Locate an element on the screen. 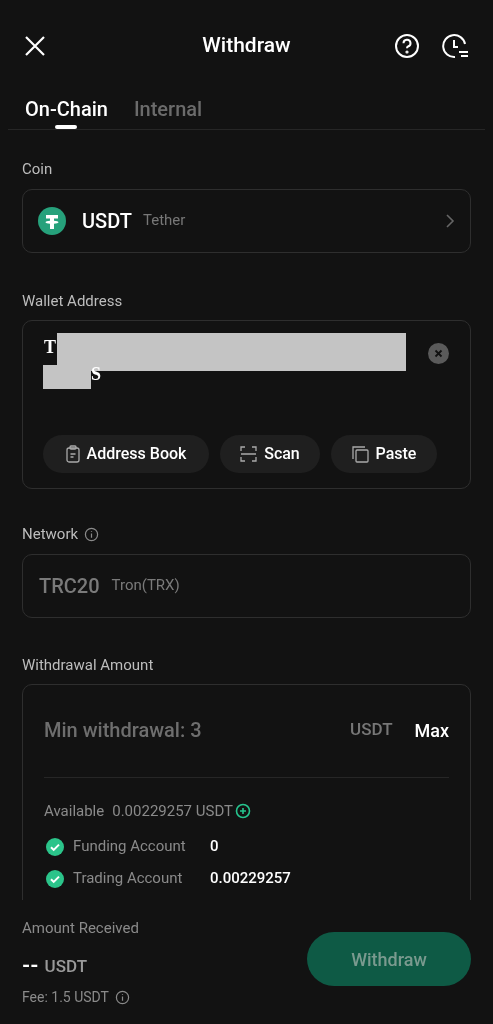 The width and height of the screenshot is (493, 1024). account-name: Trading Account is located at coordinates (128, 879).